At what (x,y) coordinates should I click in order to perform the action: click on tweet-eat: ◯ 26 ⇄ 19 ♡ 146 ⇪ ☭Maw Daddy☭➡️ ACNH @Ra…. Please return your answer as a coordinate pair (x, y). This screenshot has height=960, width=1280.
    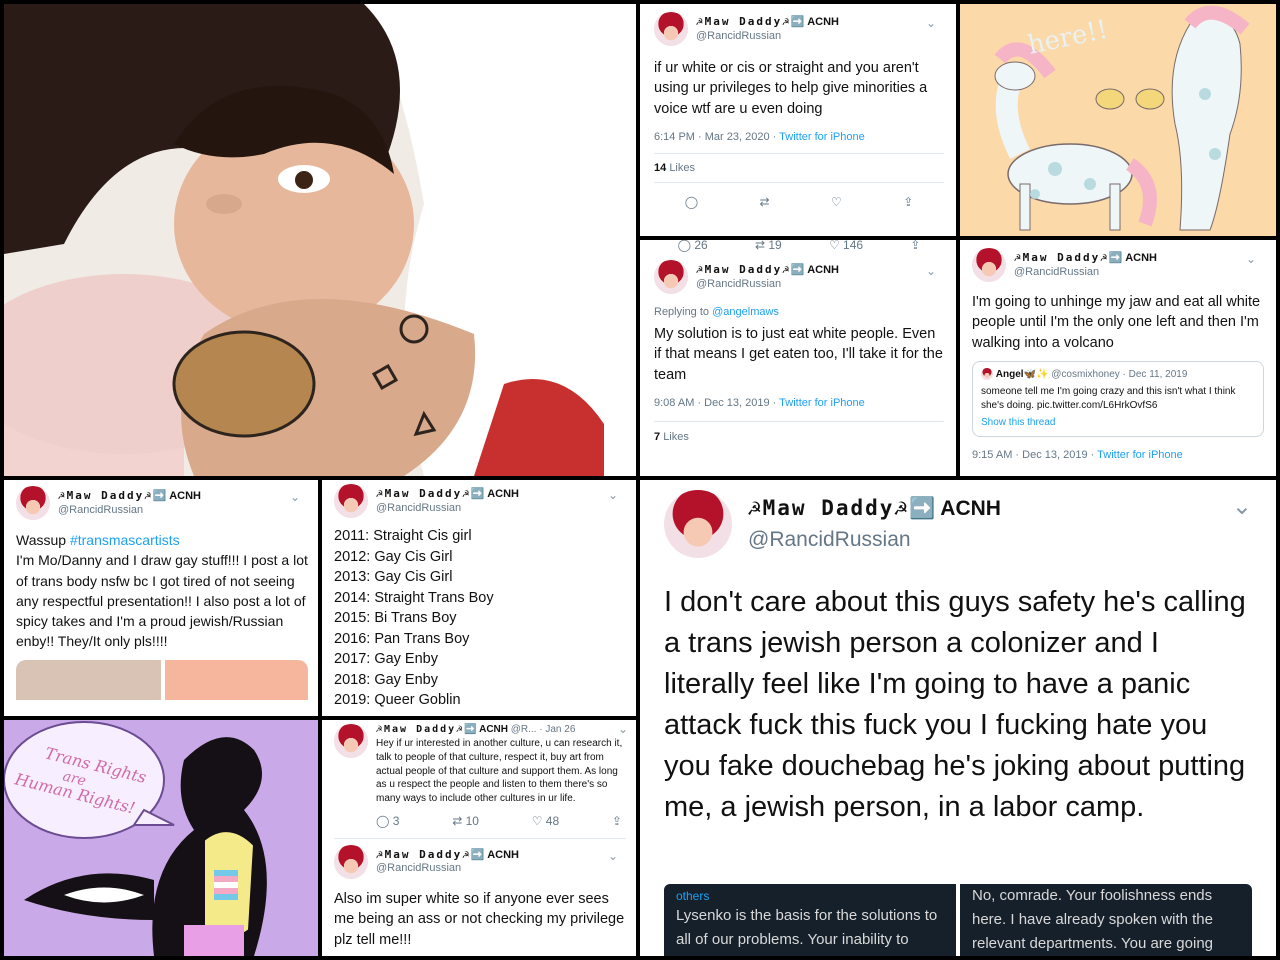
    Looking at the image, I should click on (798, 358).